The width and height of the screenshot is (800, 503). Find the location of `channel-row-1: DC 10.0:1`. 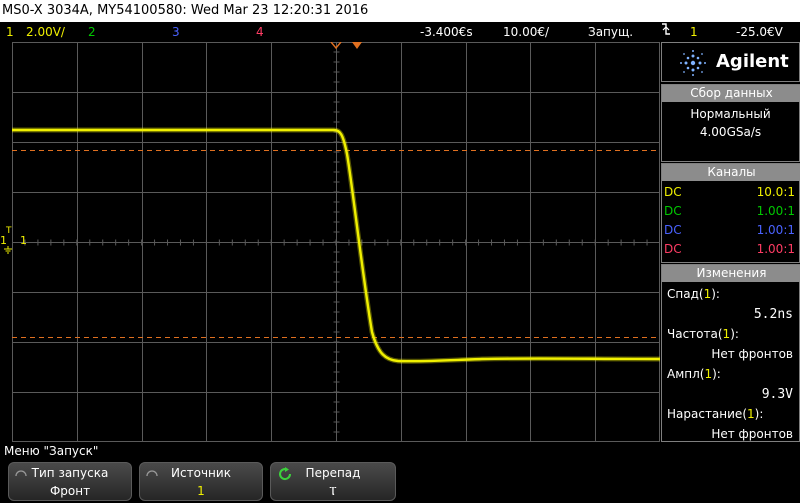

channel-row-1: DC 10.0:1 is located at coordinates (730, 192).